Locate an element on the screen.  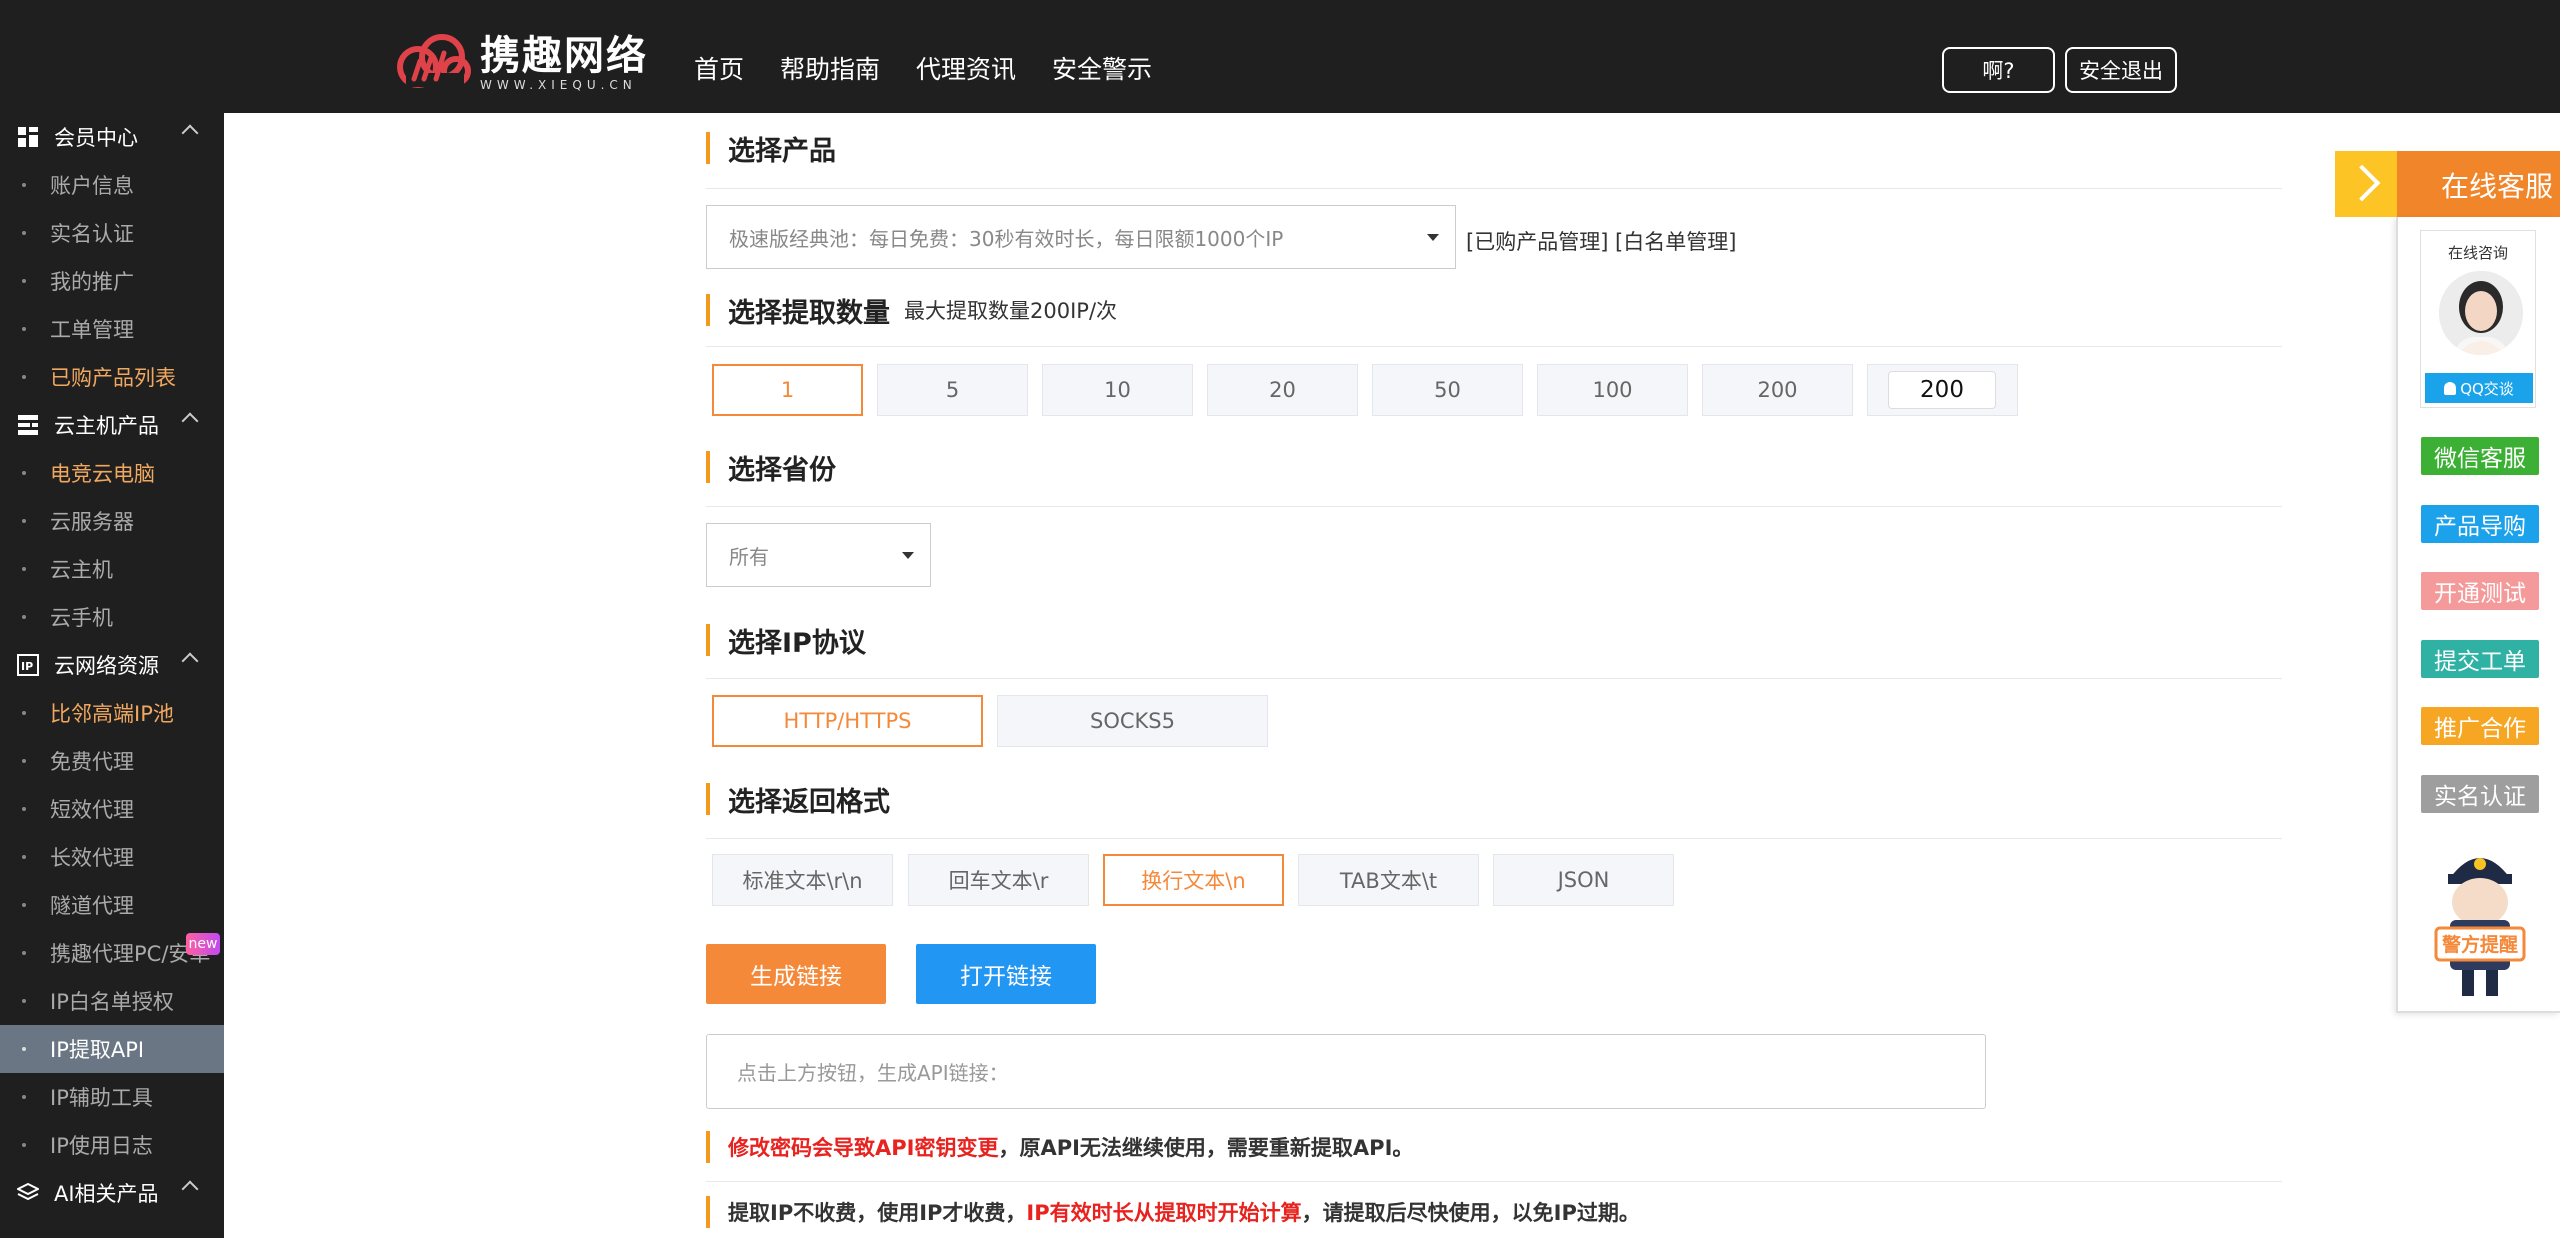
qty-option-1: 1 is located at coordinates (787, 390).